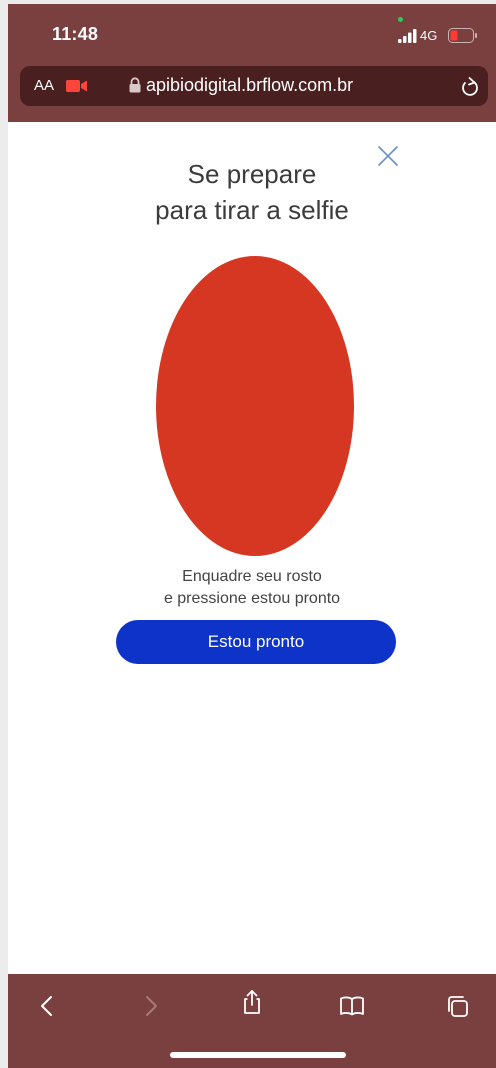 This screenshot has width=496, height=1068. Describe the element at coordinates (150, 1006) in the screenshot. I see `forward-icon` at that location.